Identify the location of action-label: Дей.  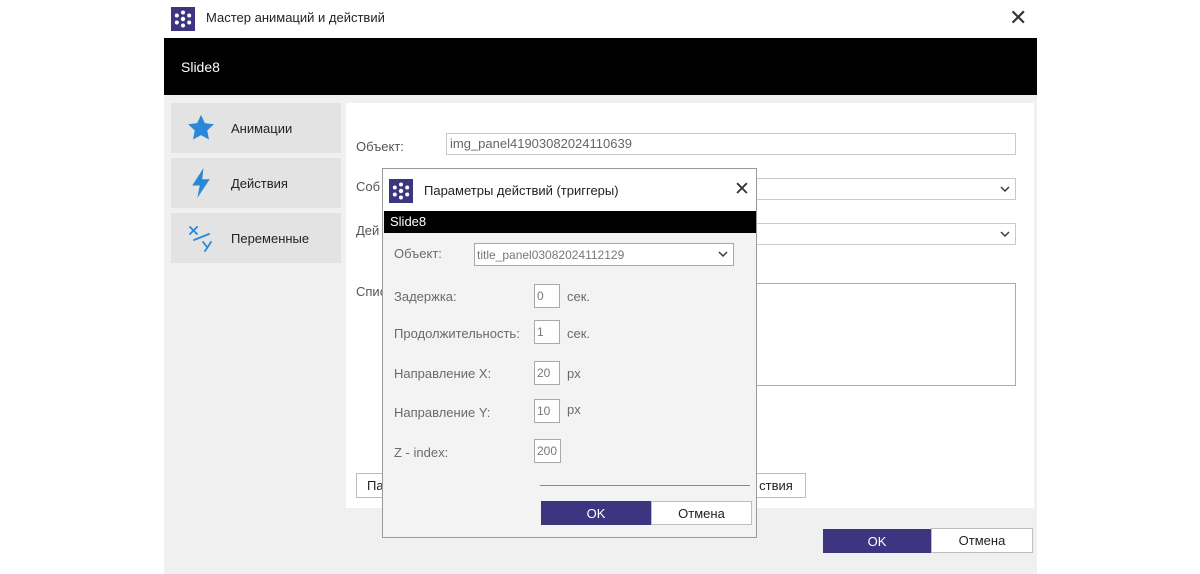
(368, 230).